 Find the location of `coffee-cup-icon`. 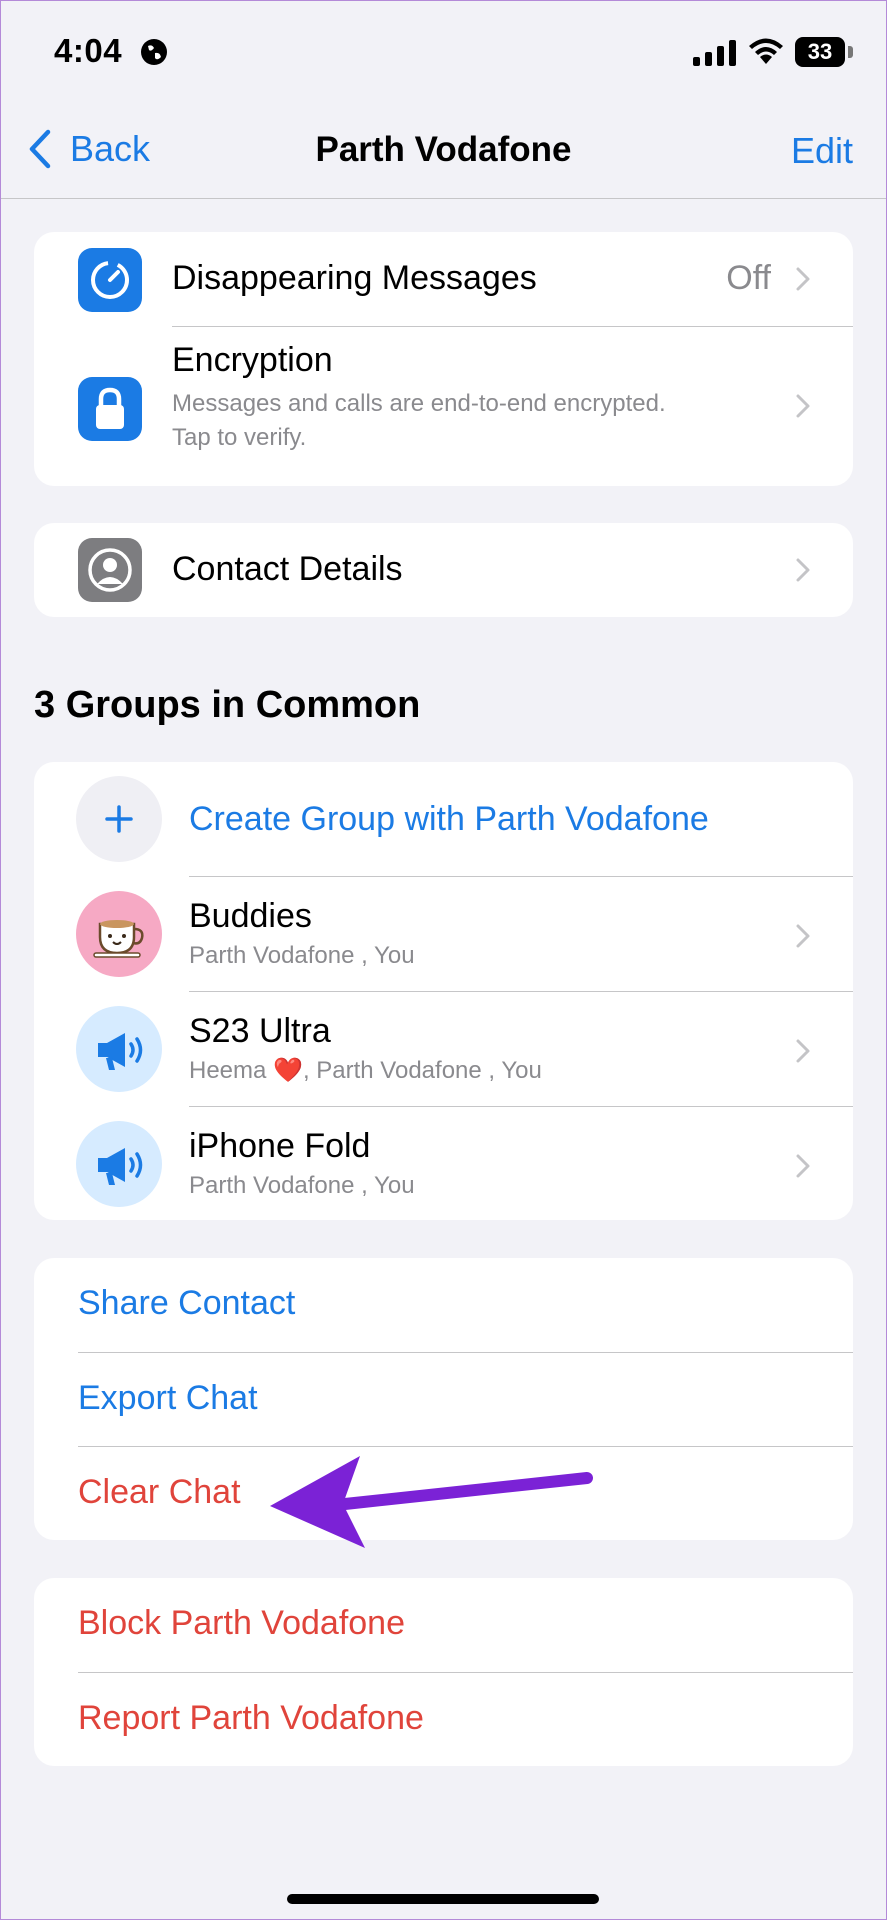

coffee-cup-icon is located at coordinates (119, 934).